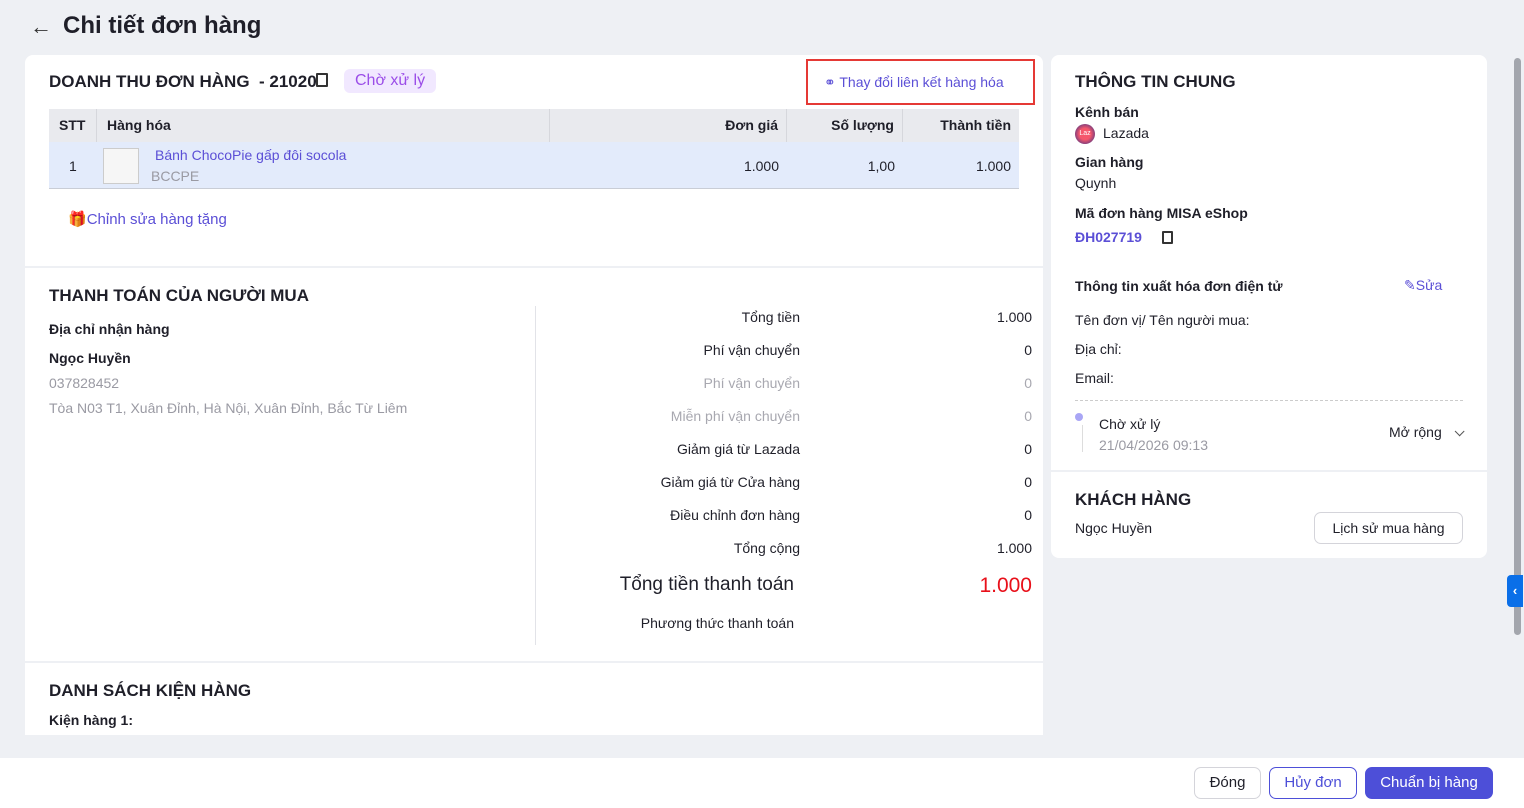  I want to click on buyer-phone: 037828452, so click(84, 383).